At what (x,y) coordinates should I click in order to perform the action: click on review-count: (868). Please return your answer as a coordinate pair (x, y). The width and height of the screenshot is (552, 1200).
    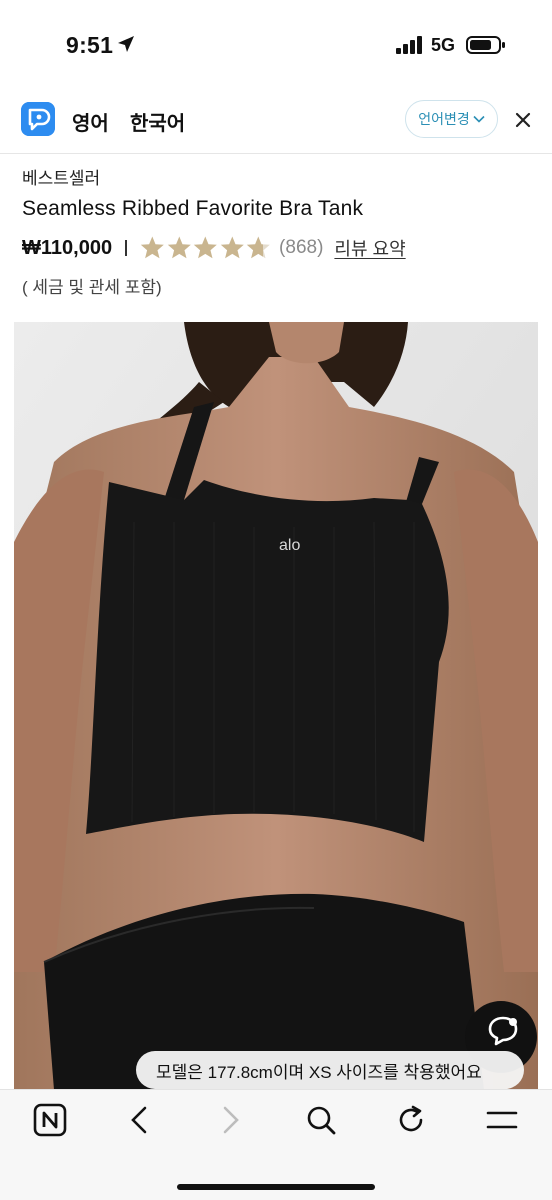
    Looking at the image, I should click on (301, 248).